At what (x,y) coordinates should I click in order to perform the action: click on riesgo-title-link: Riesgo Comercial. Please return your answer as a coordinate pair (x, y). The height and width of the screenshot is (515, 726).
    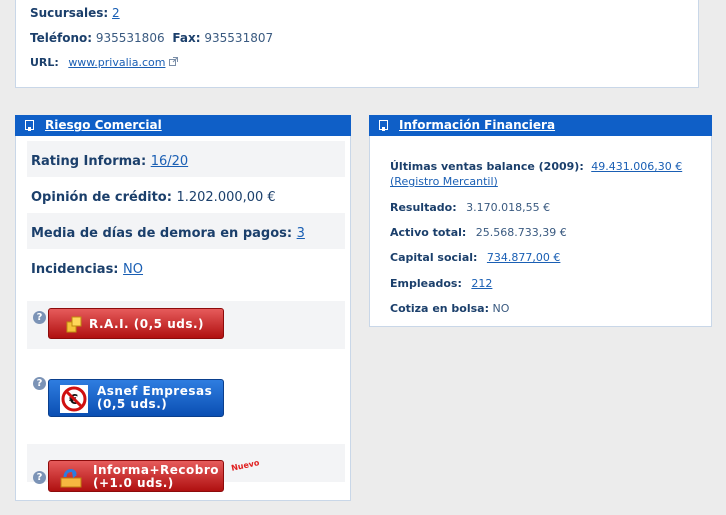
    Looking at the image, I should click on (103, 125).